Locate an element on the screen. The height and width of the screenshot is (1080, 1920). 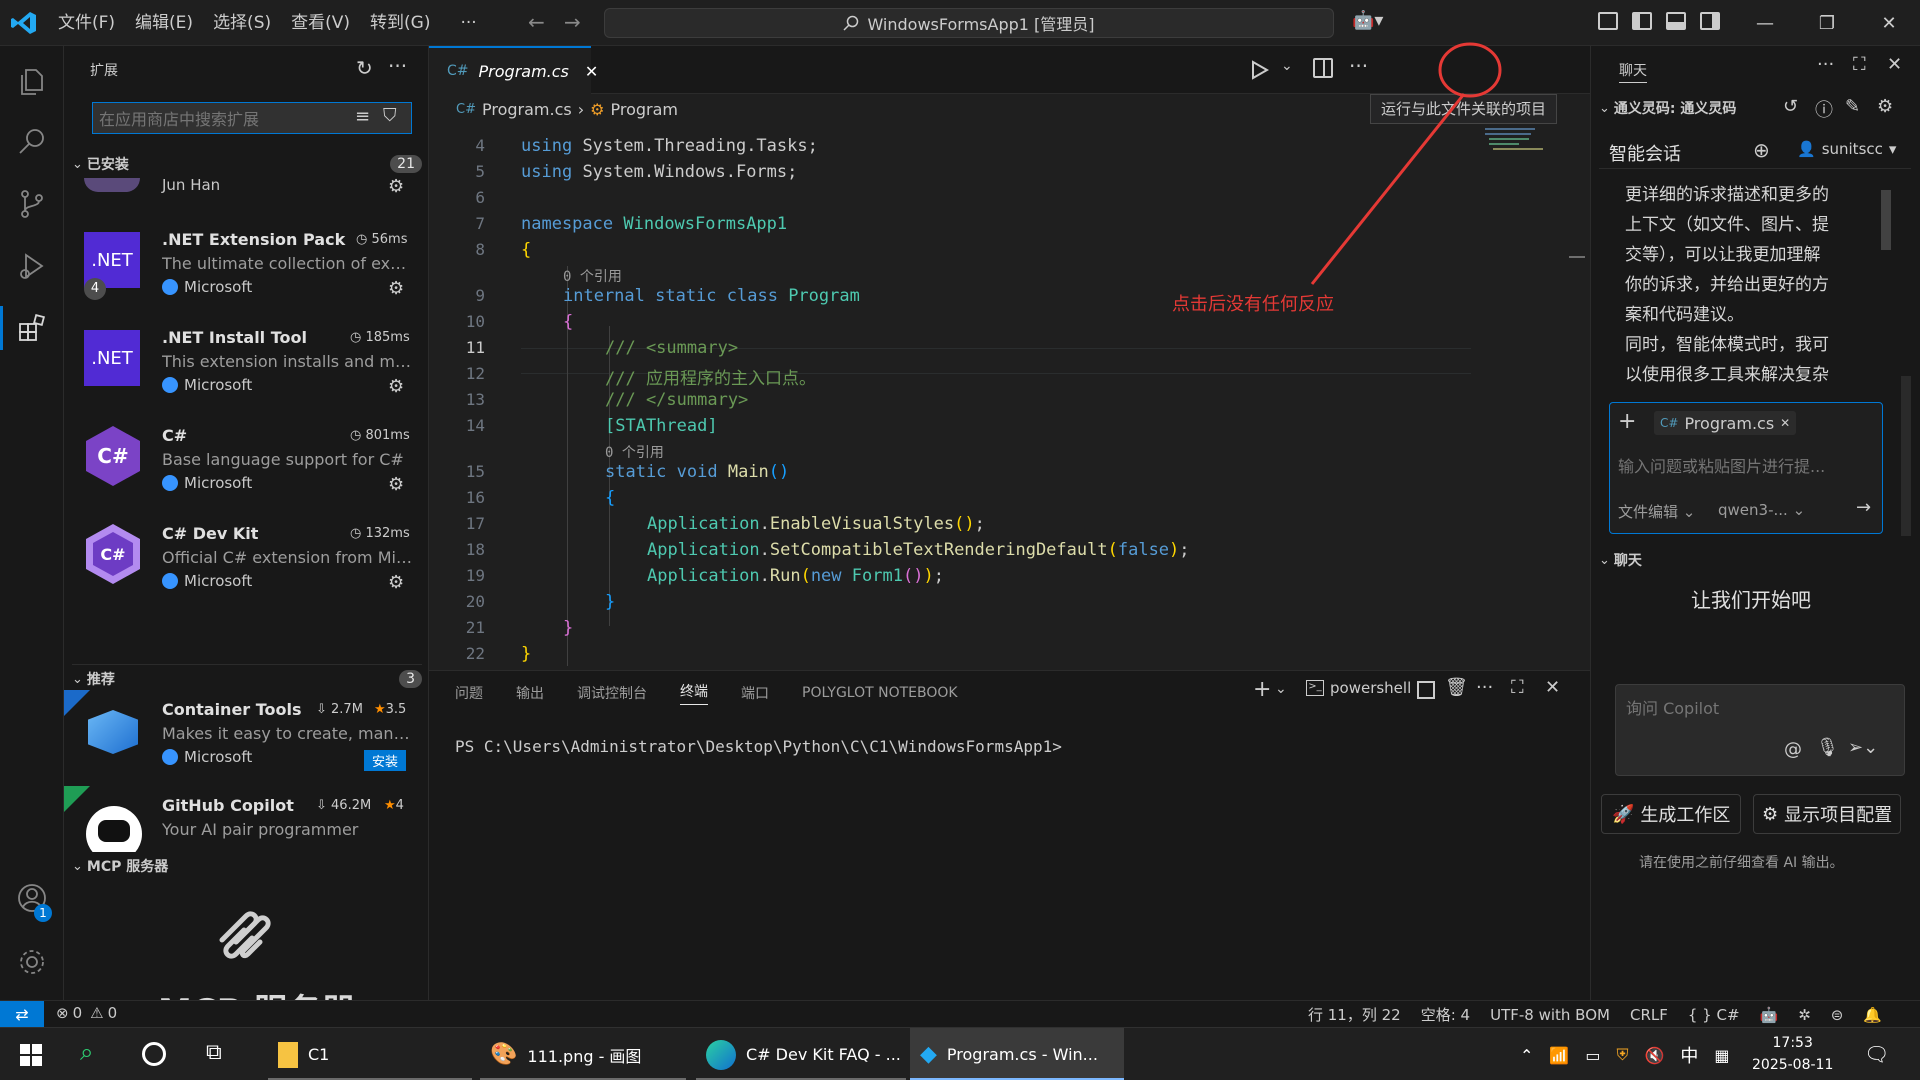
close-window-button: ✕ is located at coordinates (1889, 23).